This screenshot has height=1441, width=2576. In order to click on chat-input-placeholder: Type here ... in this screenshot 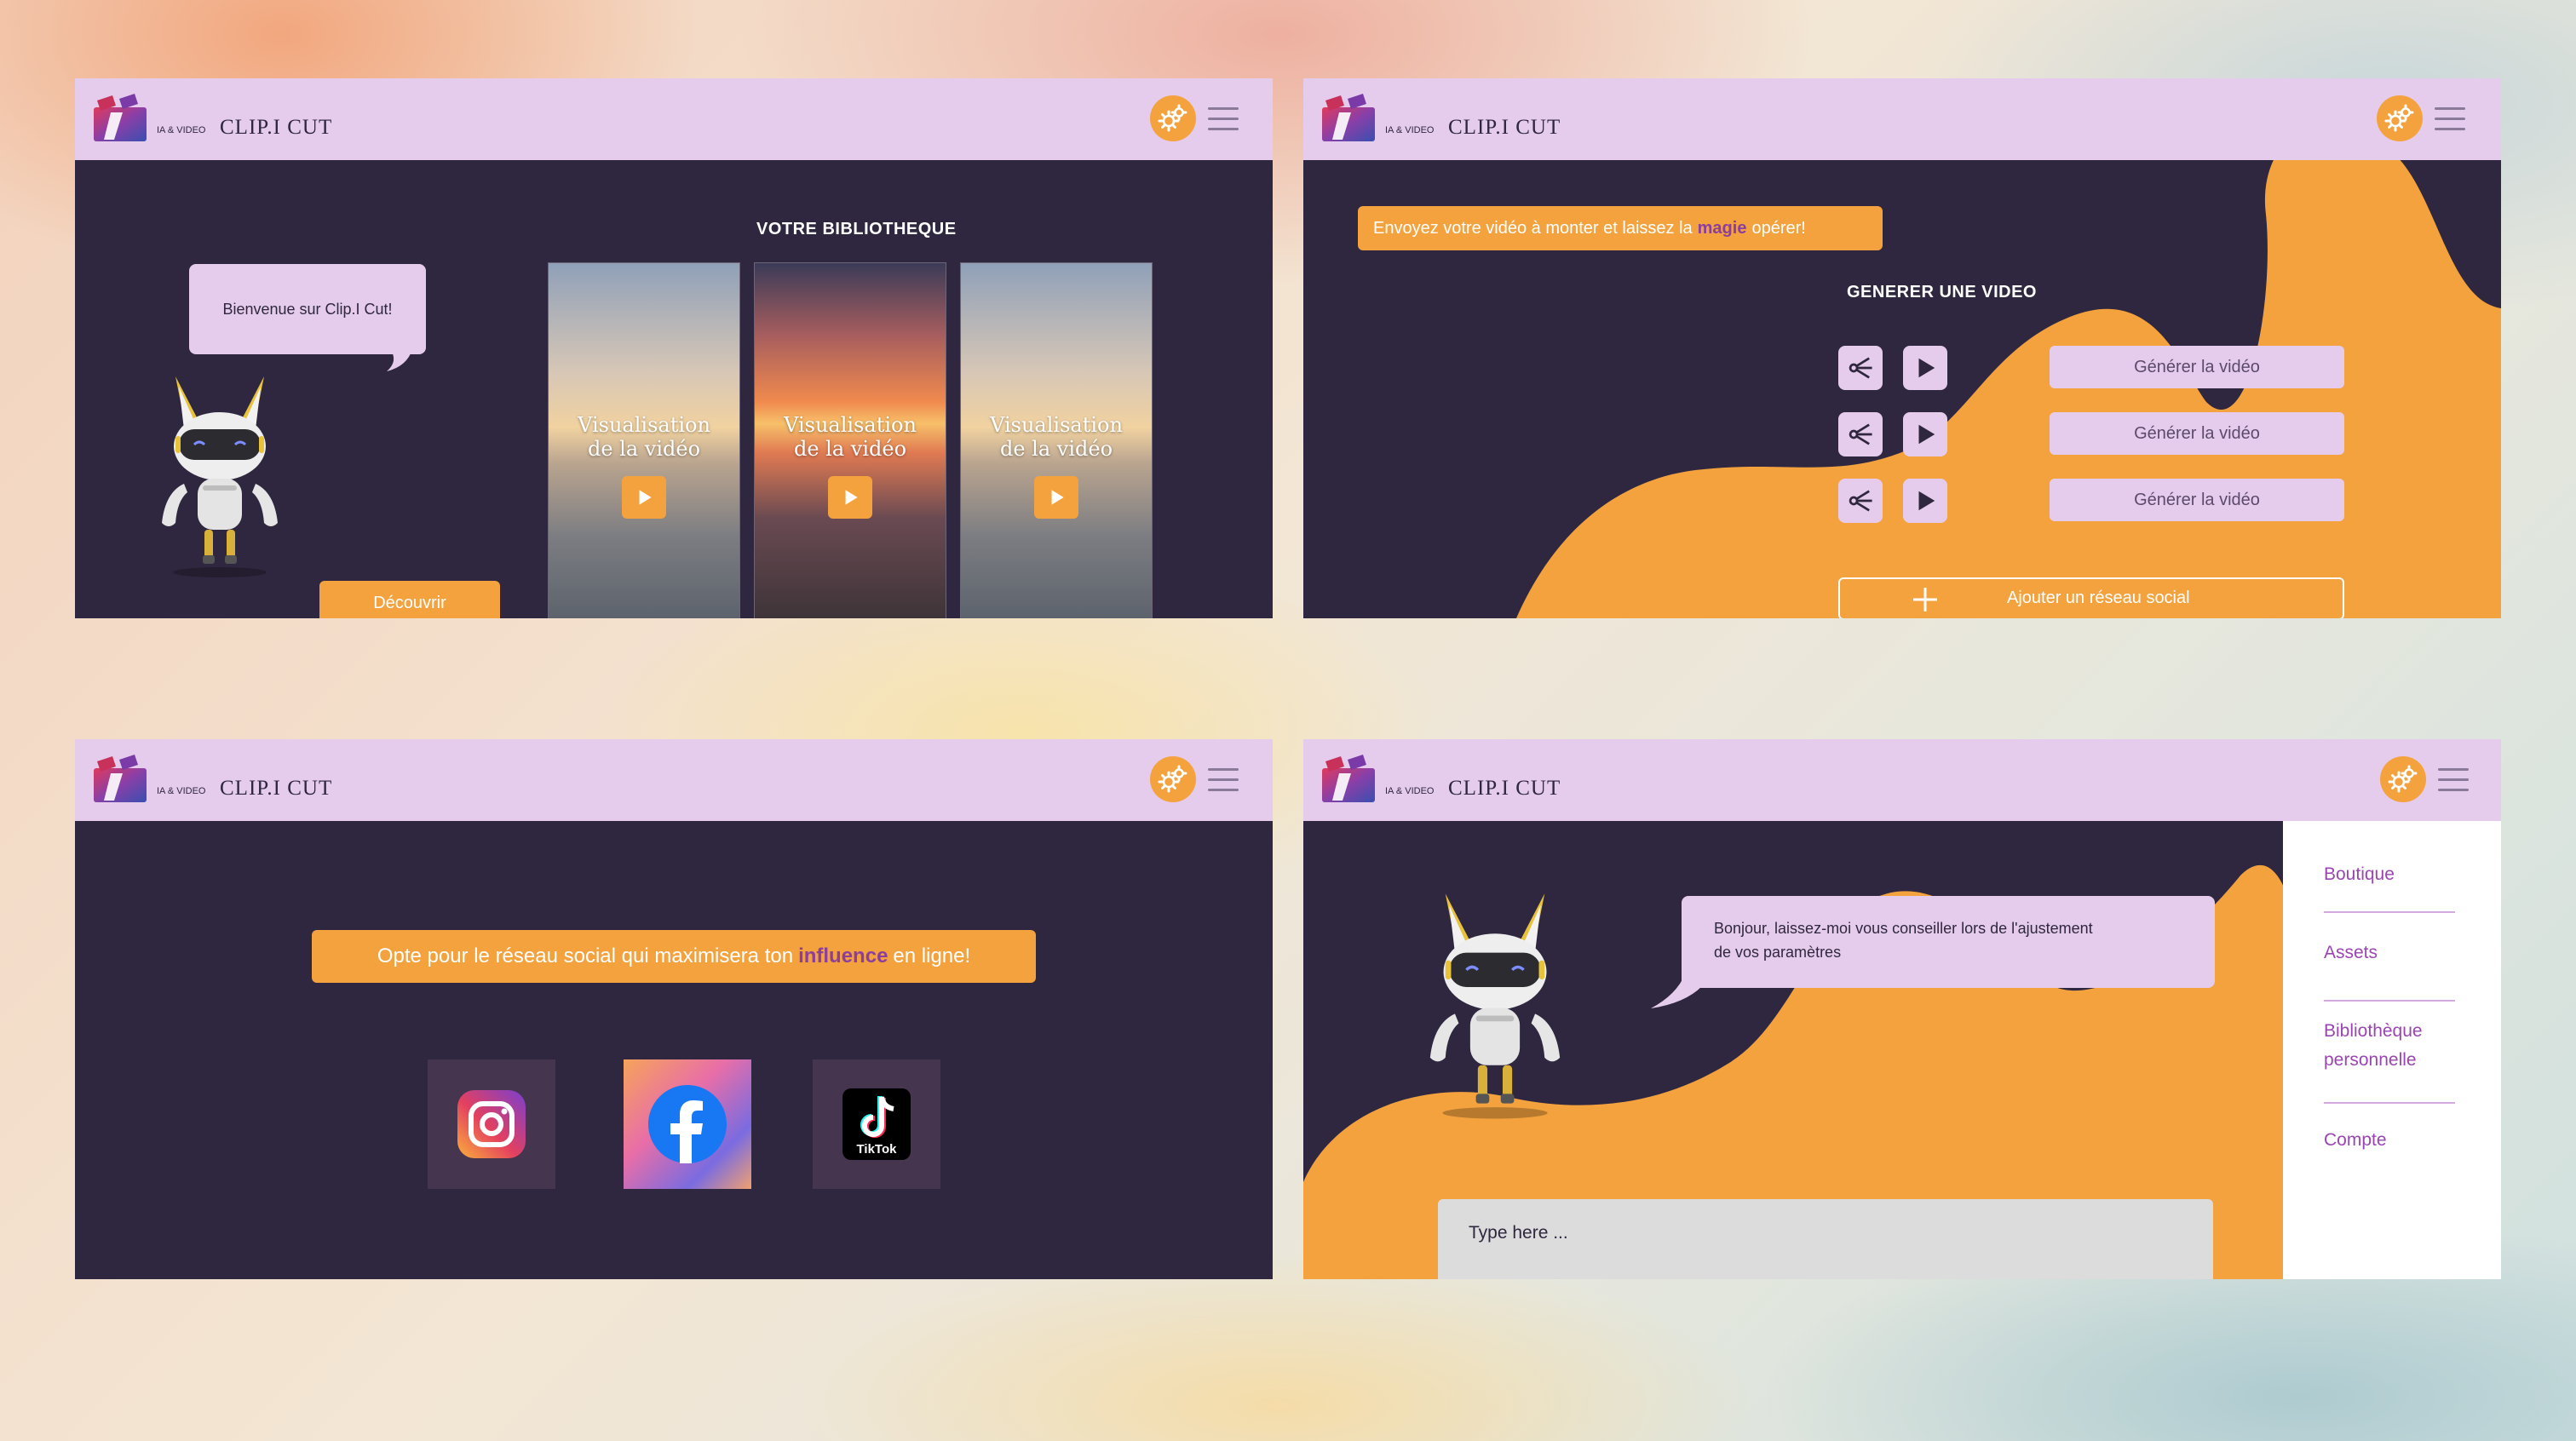, I will do `click(1518, 1233)`.